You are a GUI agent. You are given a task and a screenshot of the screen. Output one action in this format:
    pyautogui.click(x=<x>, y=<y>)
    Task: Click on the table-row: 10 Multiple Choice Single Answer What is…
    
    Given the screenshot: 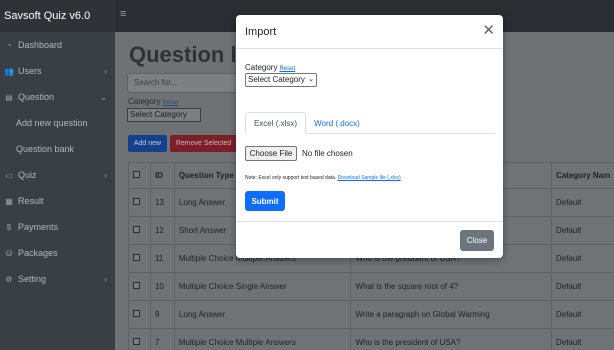 What is the action you would take?
    pyautogui.click(x=371, y=286)
    